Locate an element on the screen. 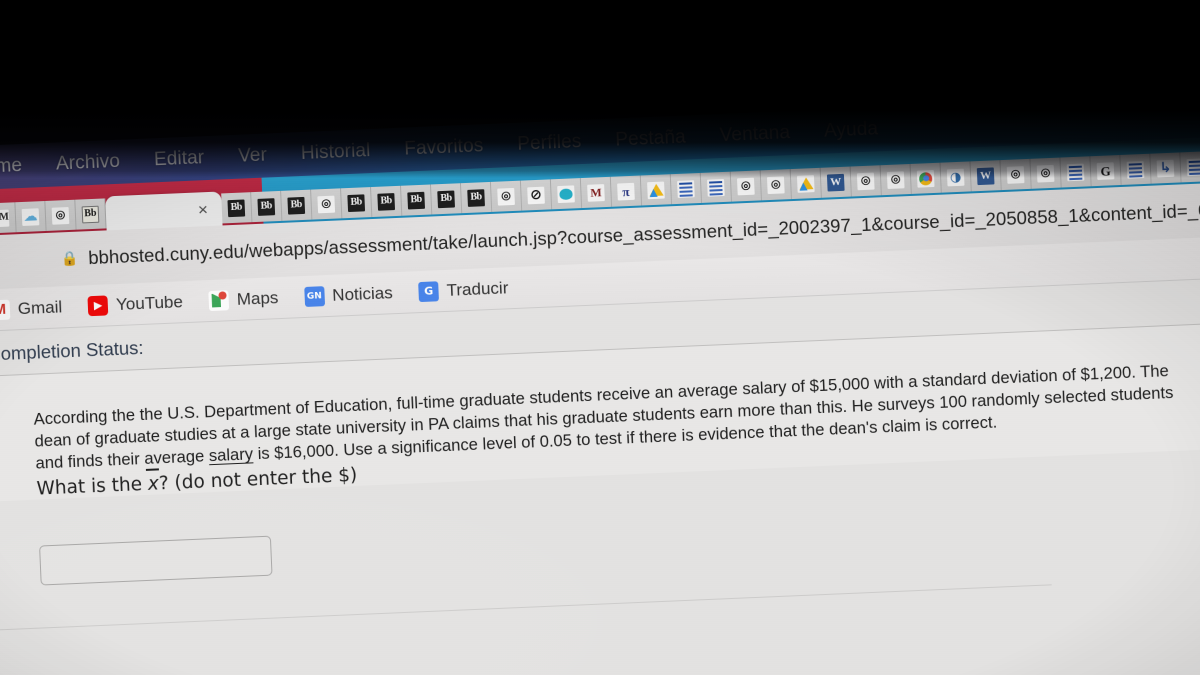  tab: ↳ is located at coordinates (1166, 168).